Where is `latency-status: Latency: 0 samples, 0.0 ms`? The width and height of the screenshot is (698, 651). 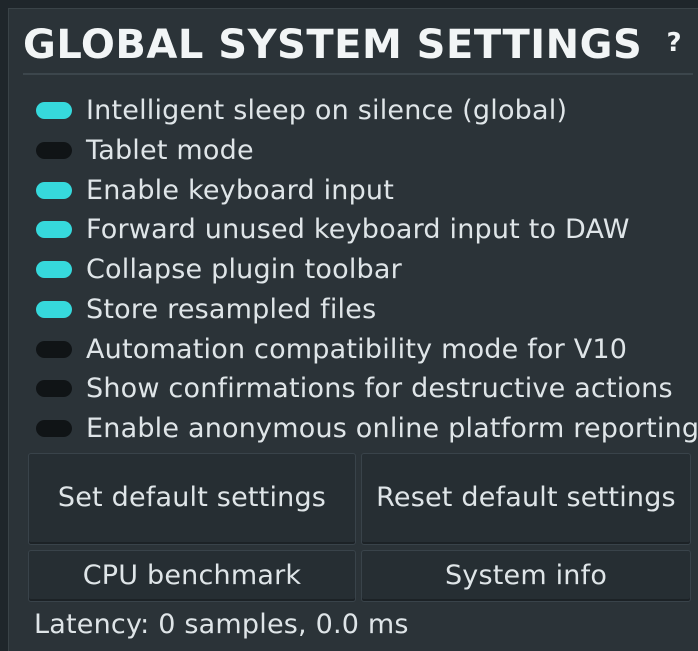 latency-status: Latency: 0 samples, 0.0 ms is located at coordinates (221, 624).